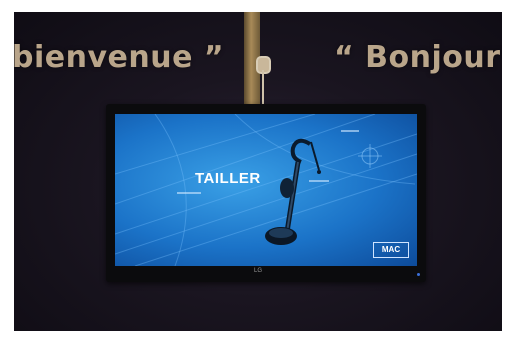 The height and width of the screenshot is (345, 516). I want to click on screen-title: TAILLER, so click(228, 178).